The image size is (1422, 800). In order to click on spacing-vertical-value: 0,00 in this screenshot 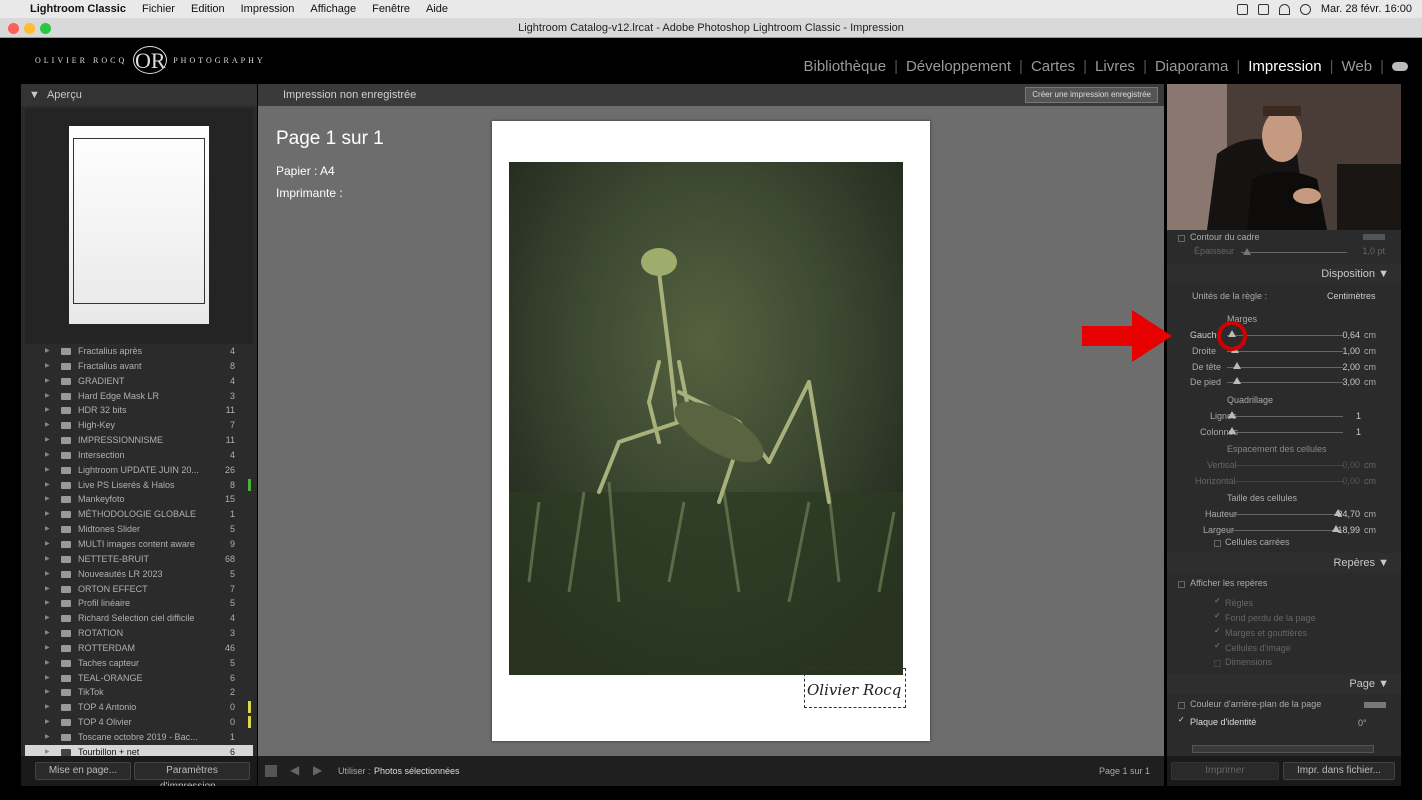, I will do `click(1345, 465)`.